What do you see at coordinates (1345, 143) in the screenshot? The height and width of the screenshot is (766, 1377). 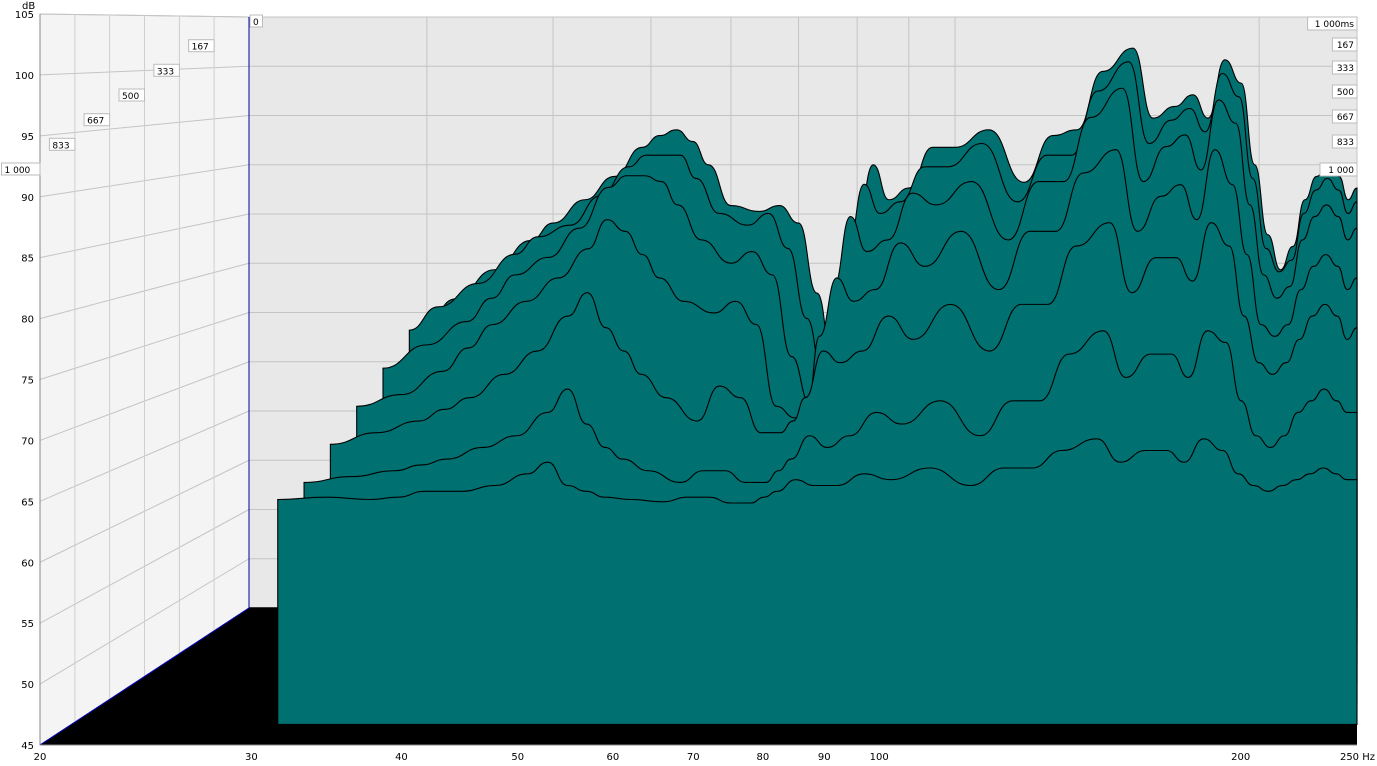 I see `time-tick-label-right: 833` at bounding box center [1345, 143].